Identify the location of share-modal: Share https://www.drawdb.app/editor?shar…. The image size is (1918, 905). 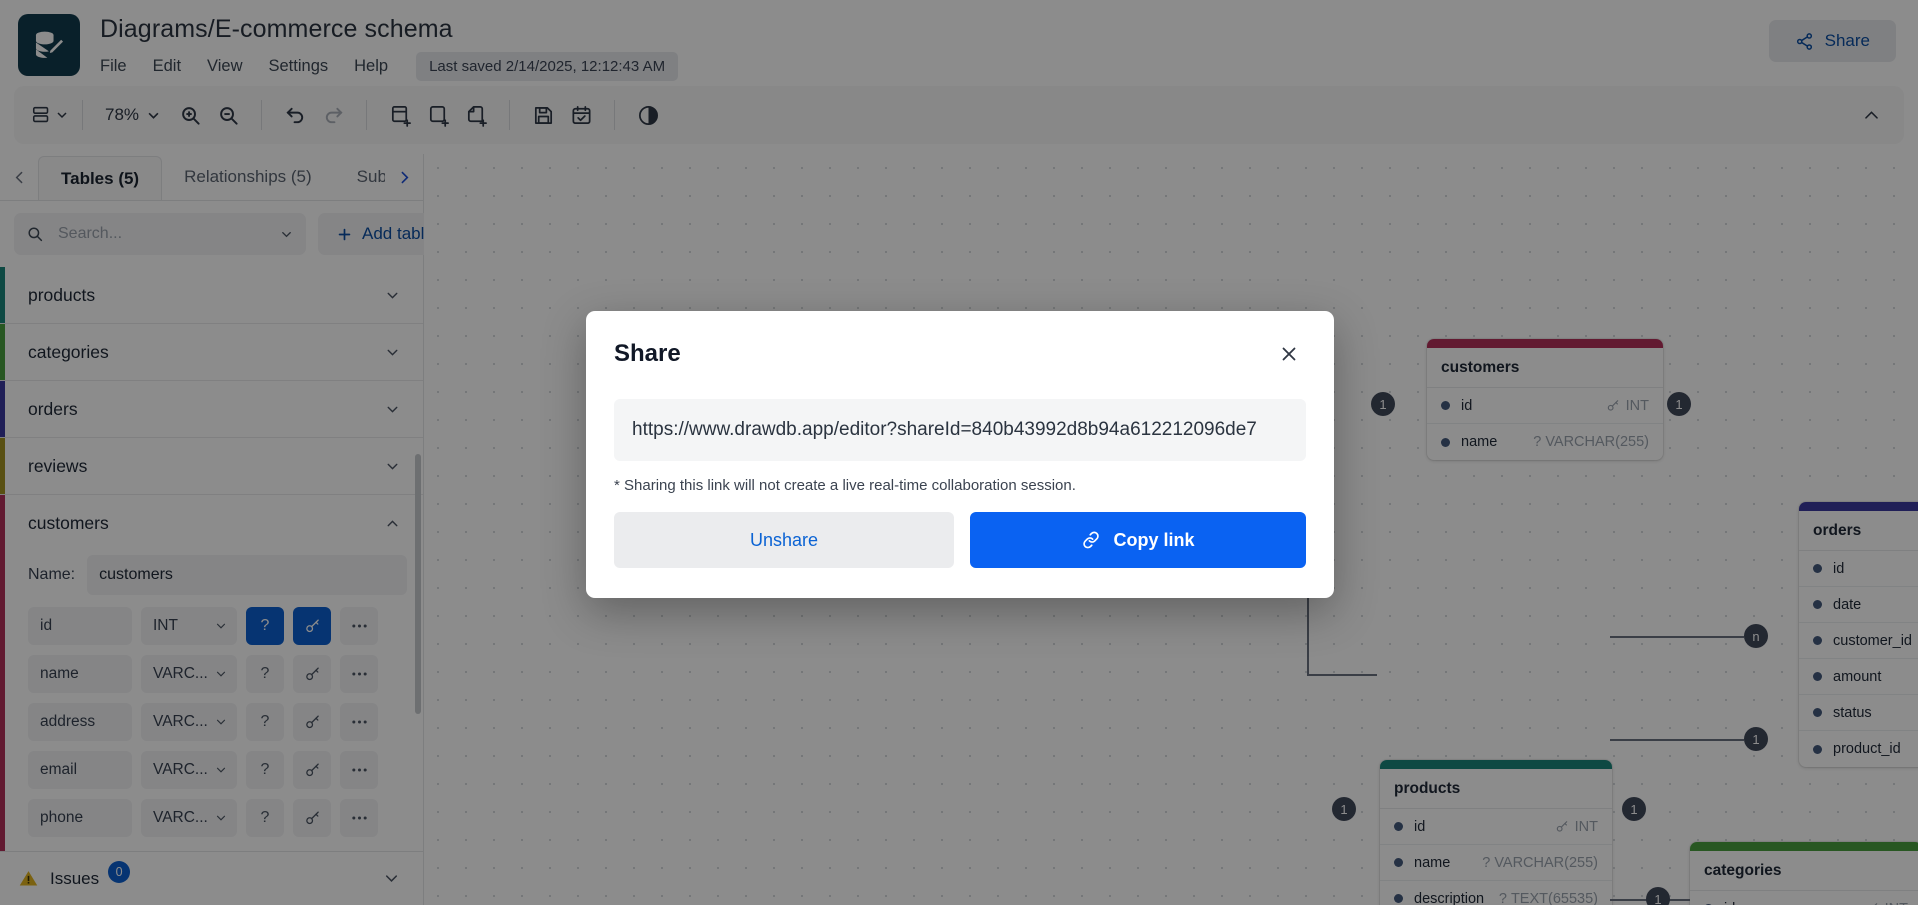
(960, 454).